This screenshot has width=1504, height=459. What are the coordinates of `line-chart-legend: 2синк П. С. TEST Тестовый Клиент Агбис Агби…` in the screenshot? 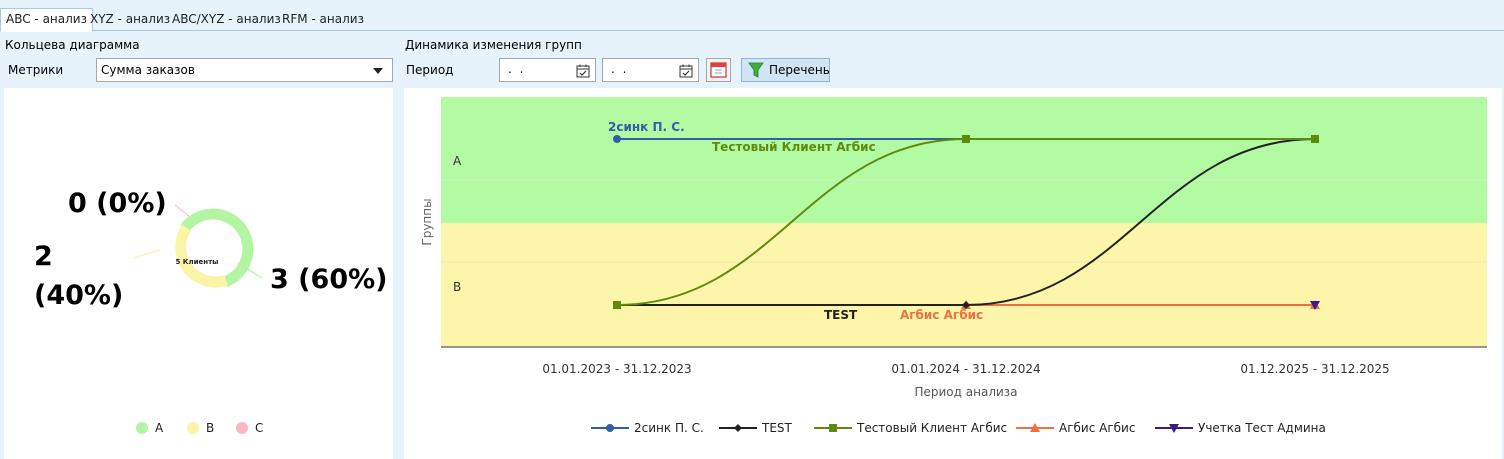 It's located at (958, 428).